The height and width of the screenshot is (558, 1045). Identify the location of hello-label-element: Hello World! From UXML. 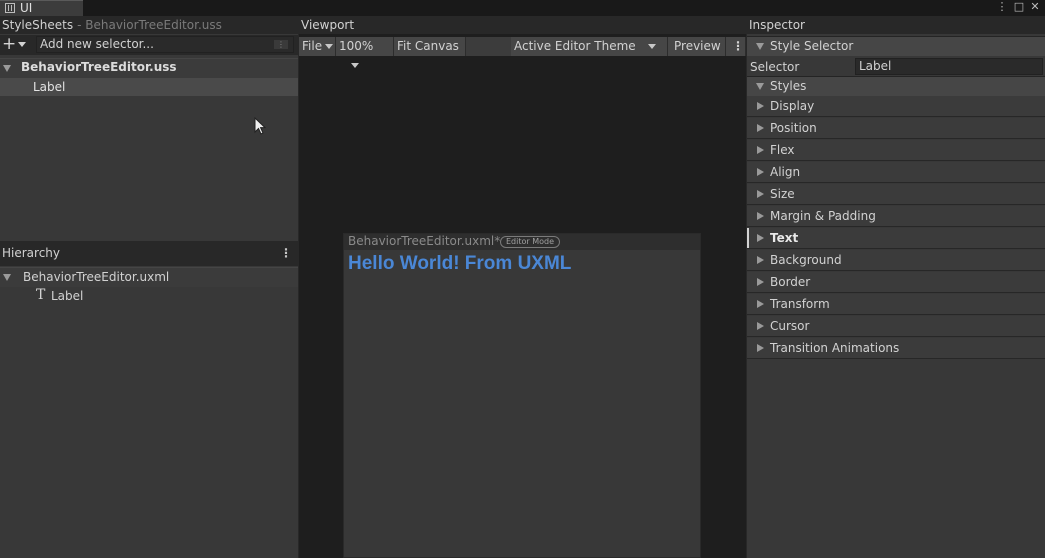
(459, 264).